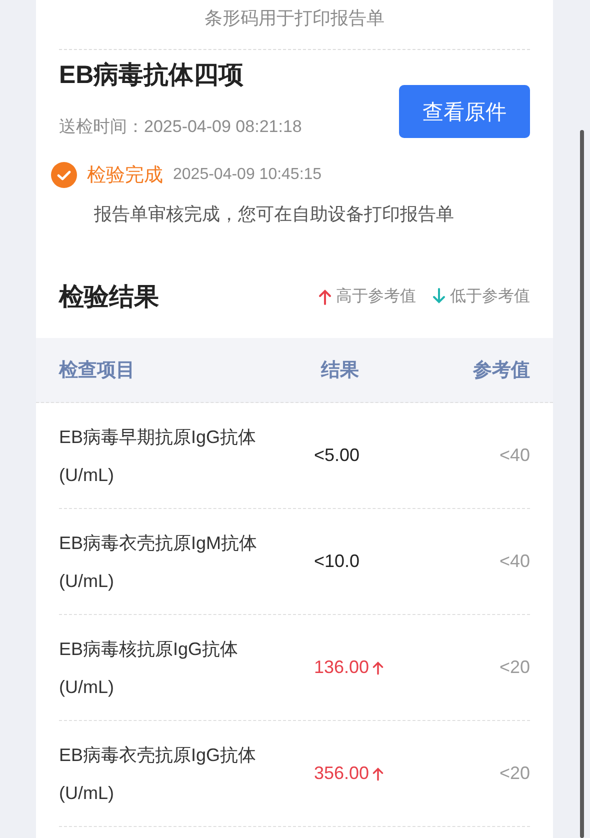  Describe the element at coordinates (158, 755) in the screenshot. I see `item-name: EB病毒衣壳抗原IgG抗体` at that location.